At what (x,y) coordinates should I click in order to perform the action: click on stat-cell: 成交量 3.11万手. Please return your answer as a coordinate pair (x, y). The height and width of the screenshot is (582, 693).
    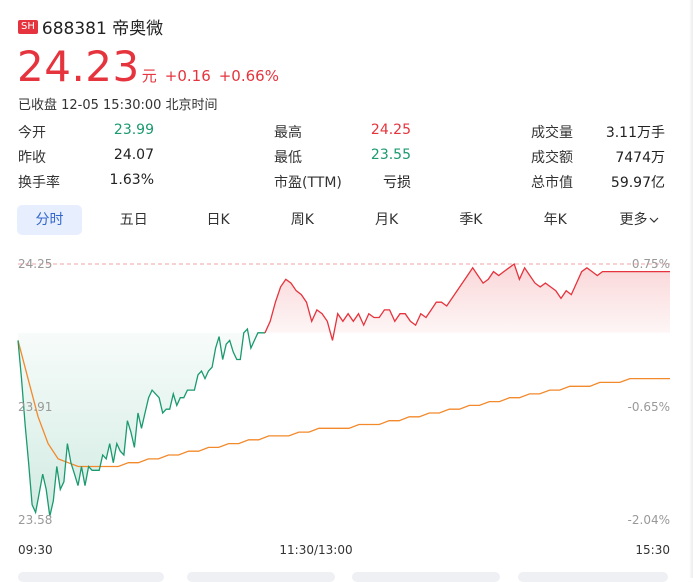
    Looking at the image, I should click on (598, 132).